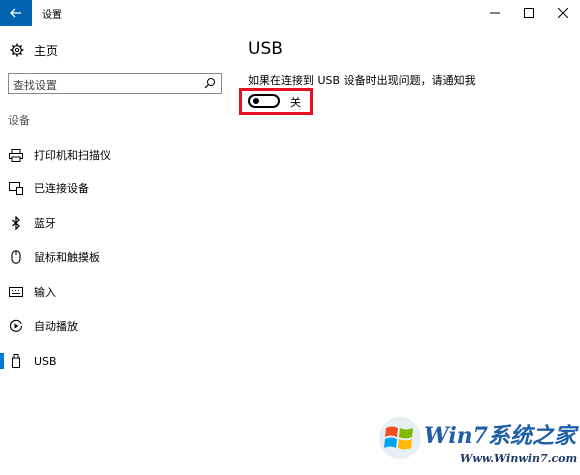 Image resolution: width=580 pixels, height=475 pixels. Describe the element at coordinates (2, 361) in the screenshot. I see `selection-indicator` at that location.